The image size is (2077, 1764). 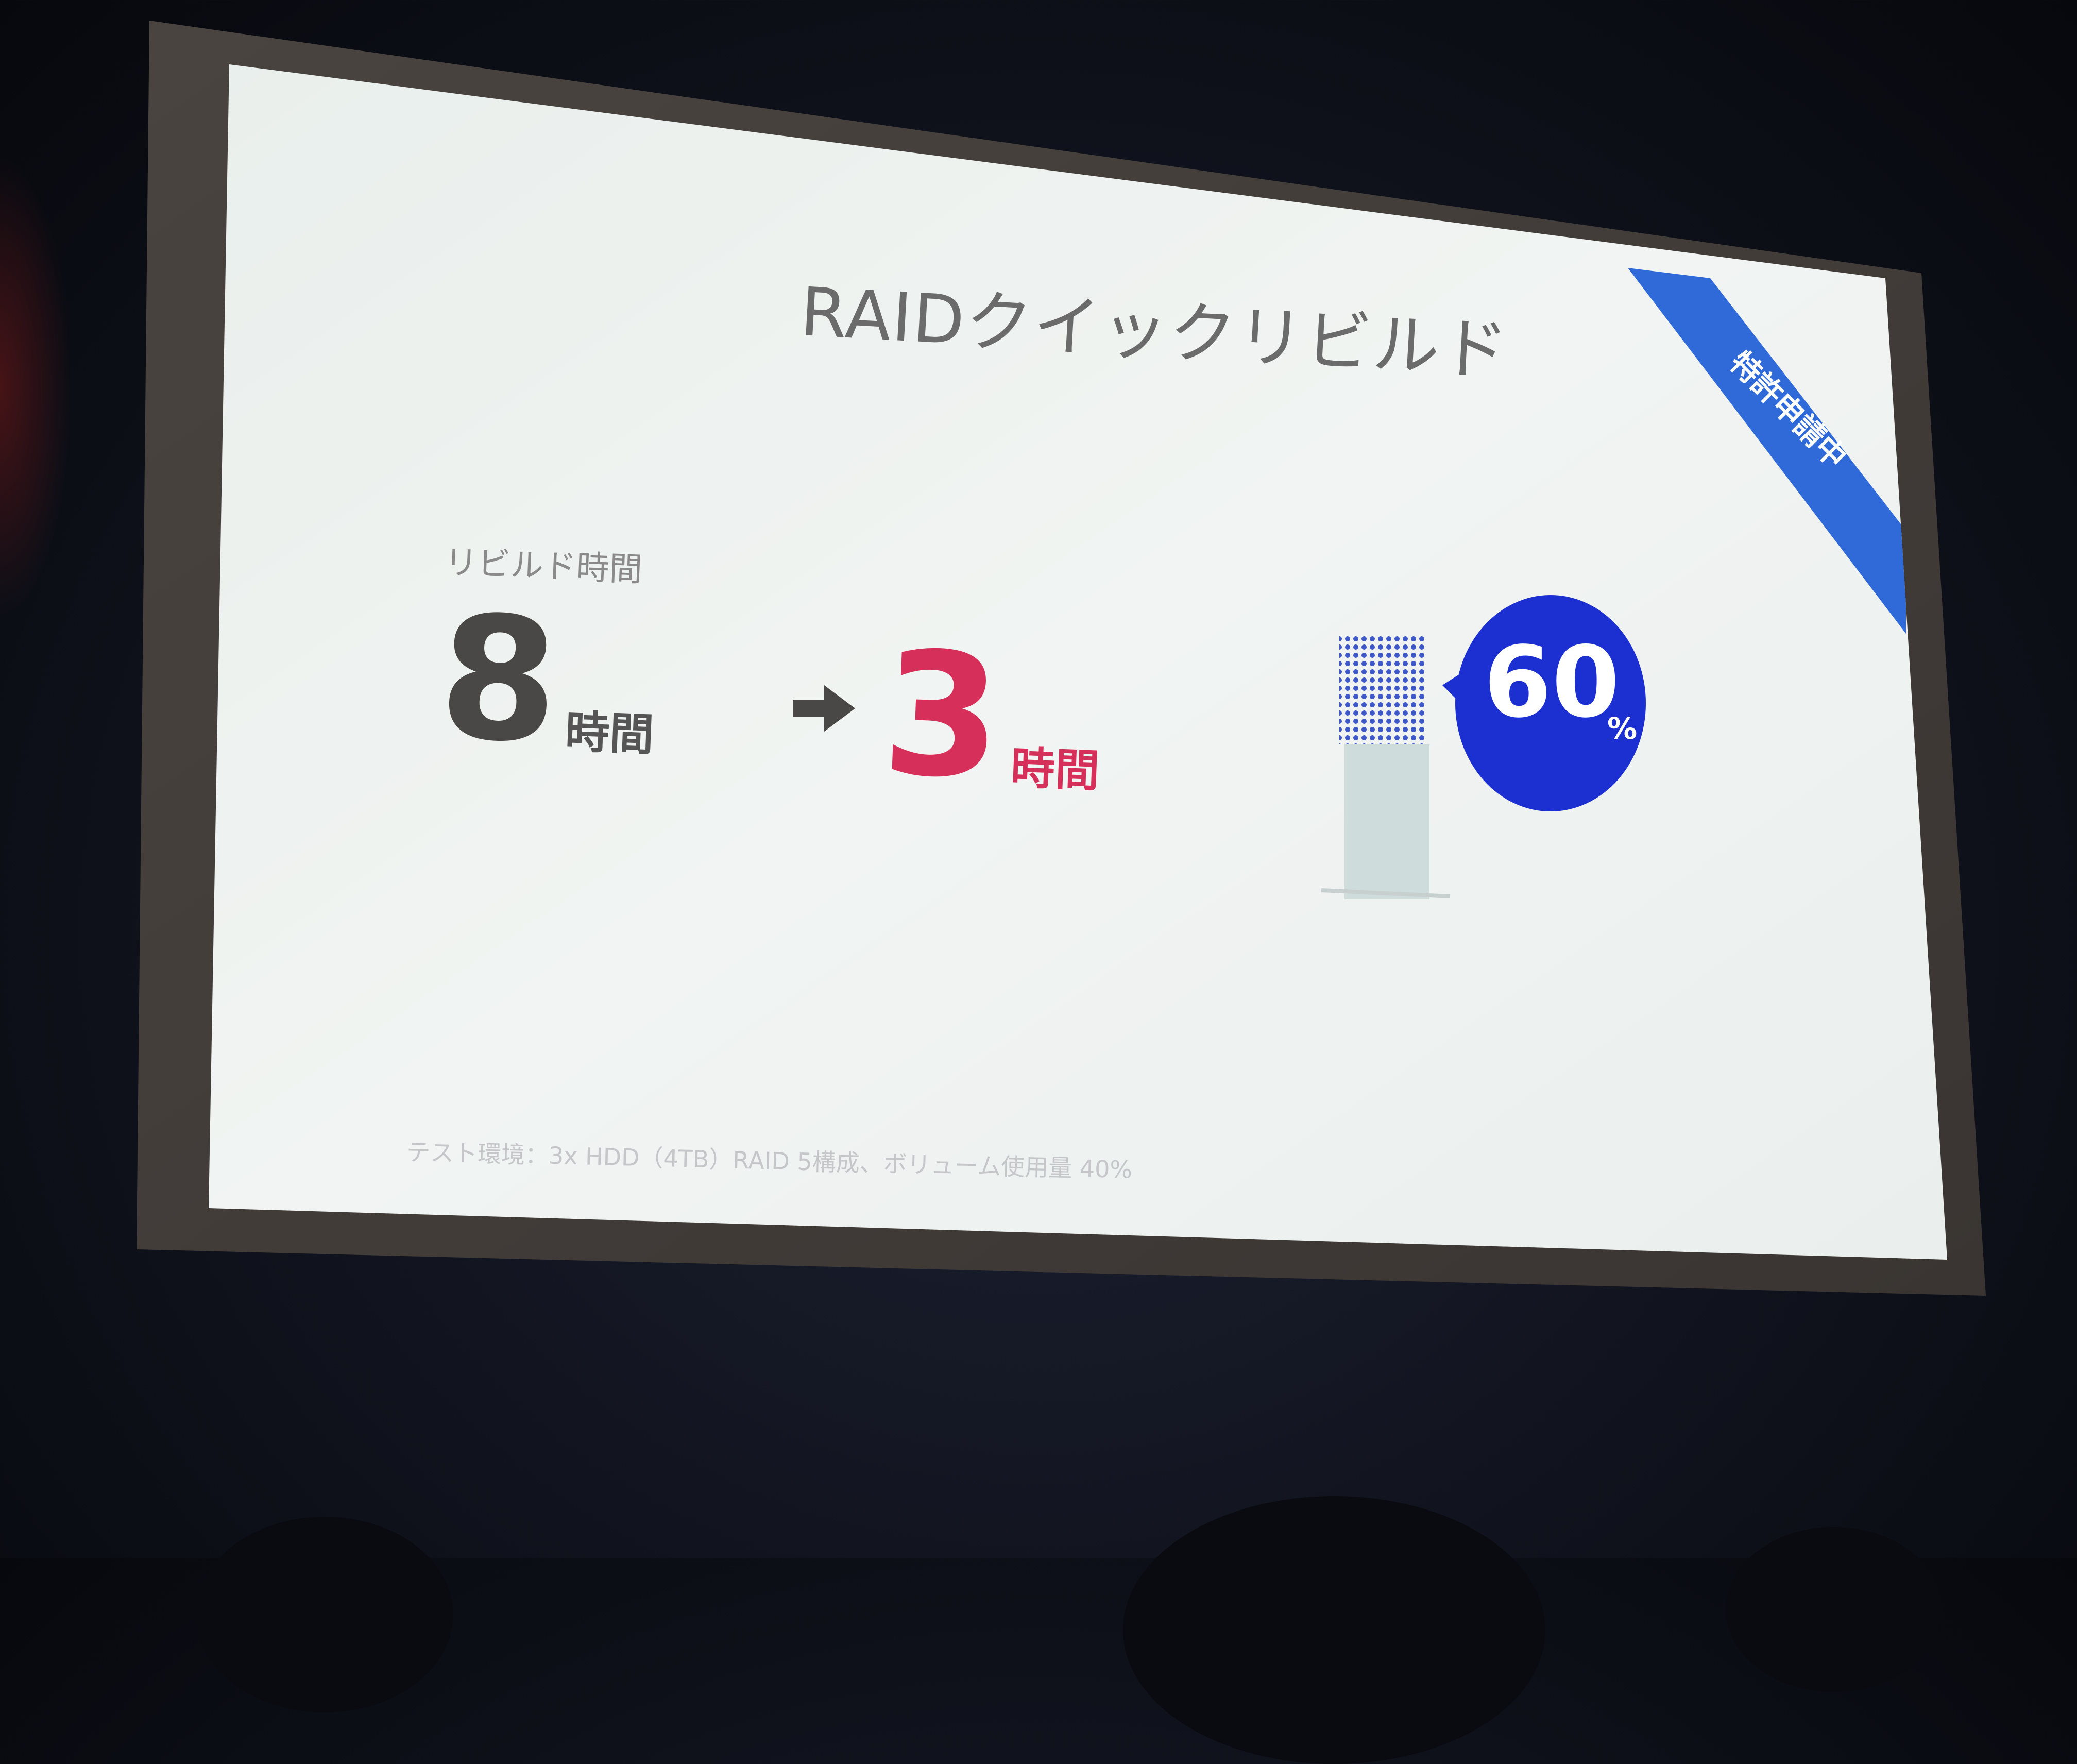 What do you see at coordinates (1622, 728) in the screenshot?
I see `reduction-unit: %` at bounding box center [1622, 728].